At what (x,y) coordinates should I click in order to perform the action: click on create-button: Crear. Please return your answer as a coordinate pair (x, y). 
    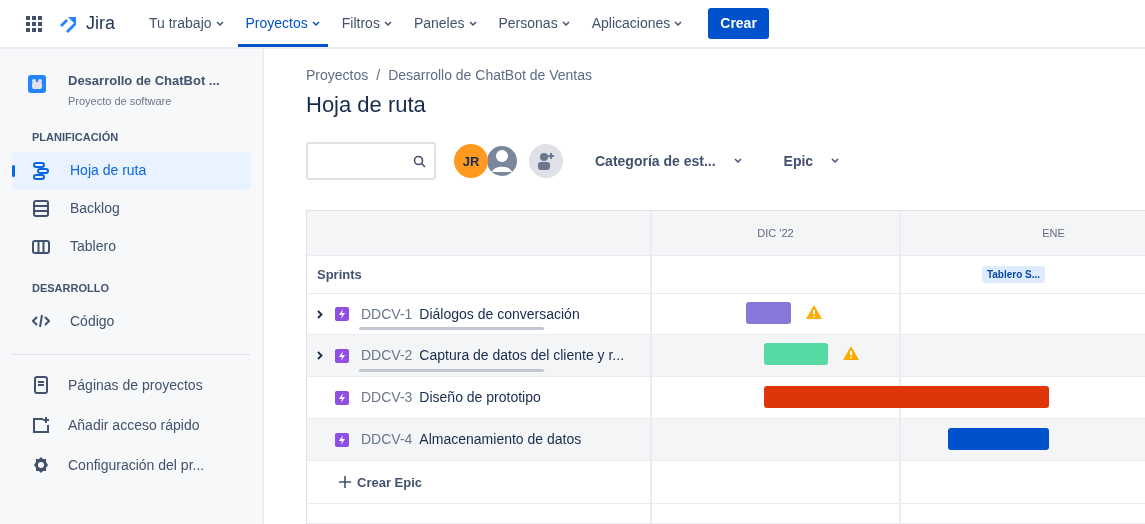
    Looking at the image, I should click on (738, 23).